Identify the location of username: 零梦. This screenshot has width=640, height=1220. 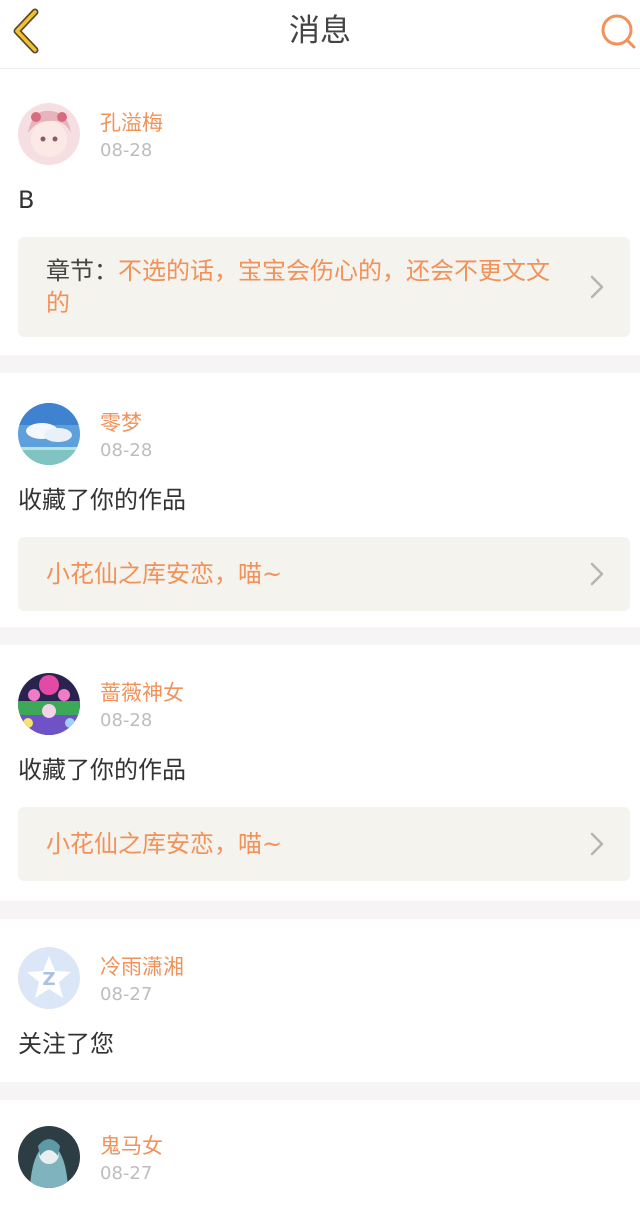
(126, 423).